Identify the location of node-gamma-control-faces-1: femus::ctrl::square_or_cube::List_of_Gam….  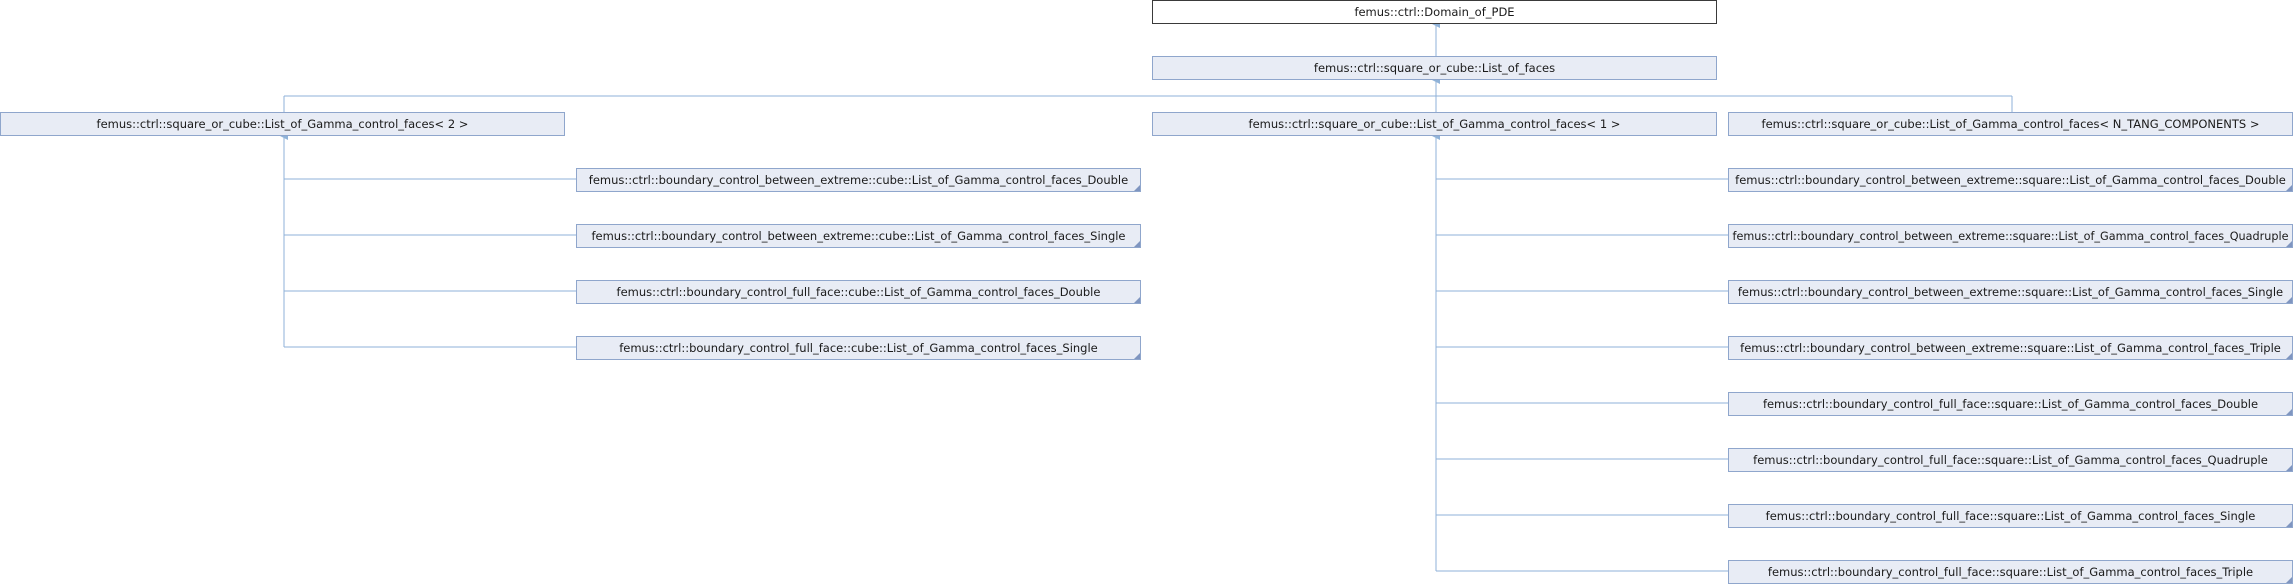
(1434, 124).